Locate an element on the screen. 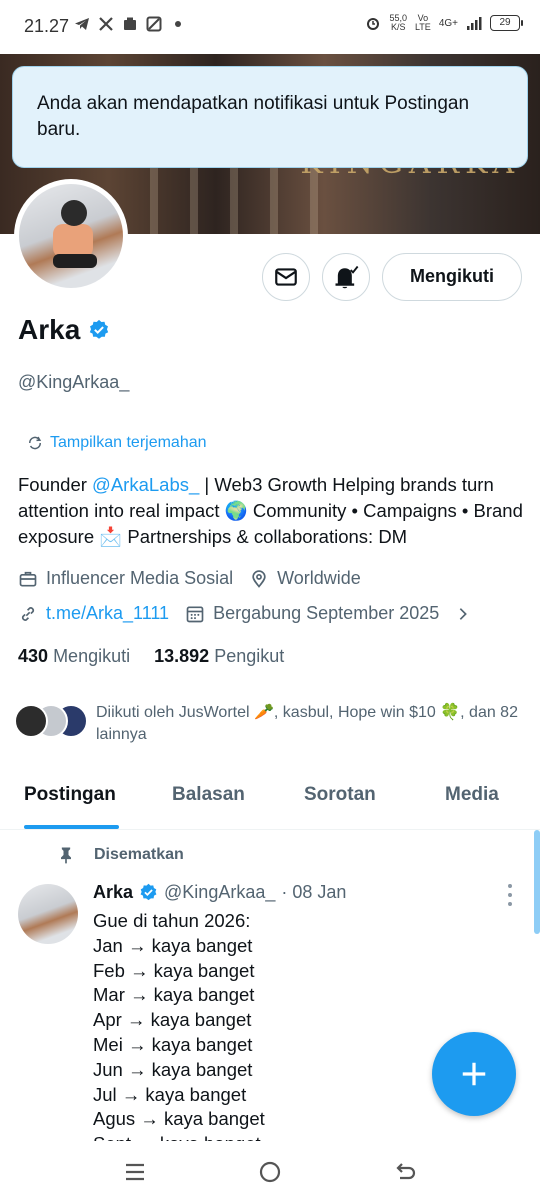 The width and height of the screenshot is (540, 1200). following-button: Mengikuti is located at coordinates (452, 277).